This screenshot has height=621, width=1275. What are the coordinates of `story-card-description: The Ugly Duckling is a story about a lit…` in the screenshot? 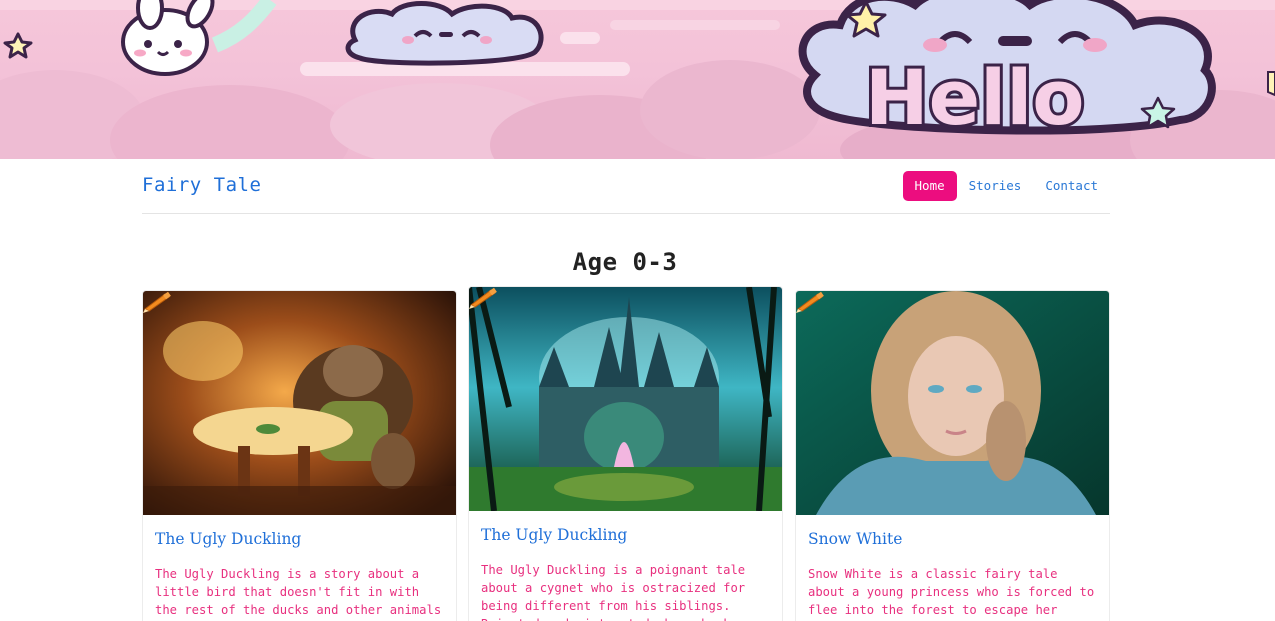 It's located at (298, 592).